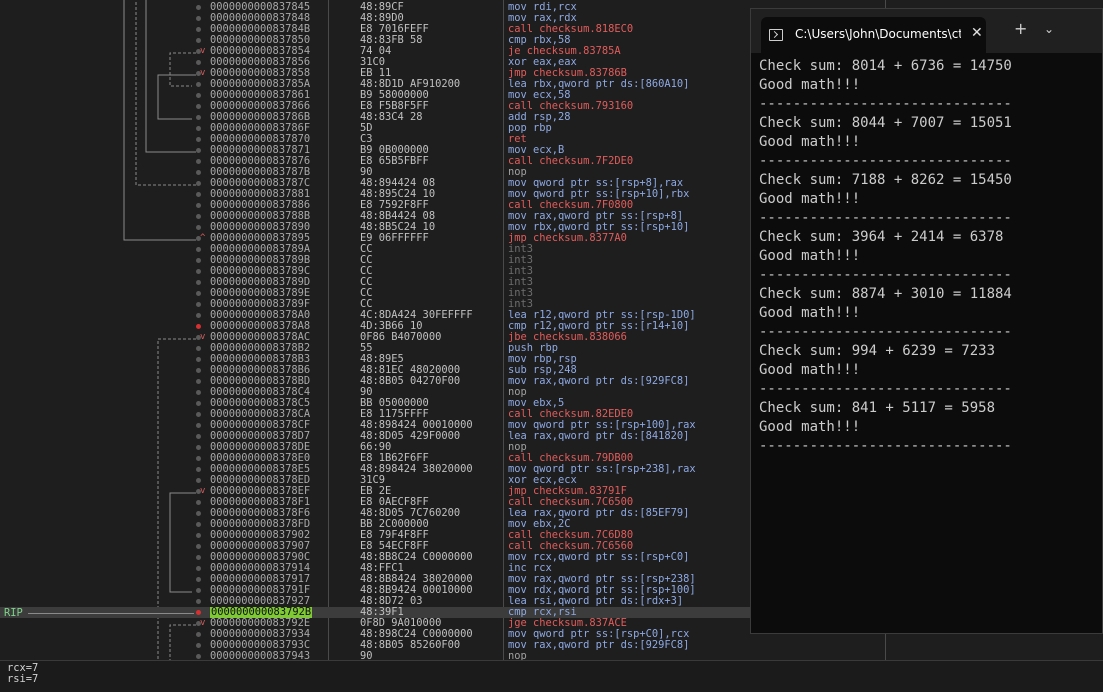 The height and width of the screenshot is (692, 1103). I want to click on terminal-line: Check sum: 3964 + 2414 = 6378, so click(881, 237).